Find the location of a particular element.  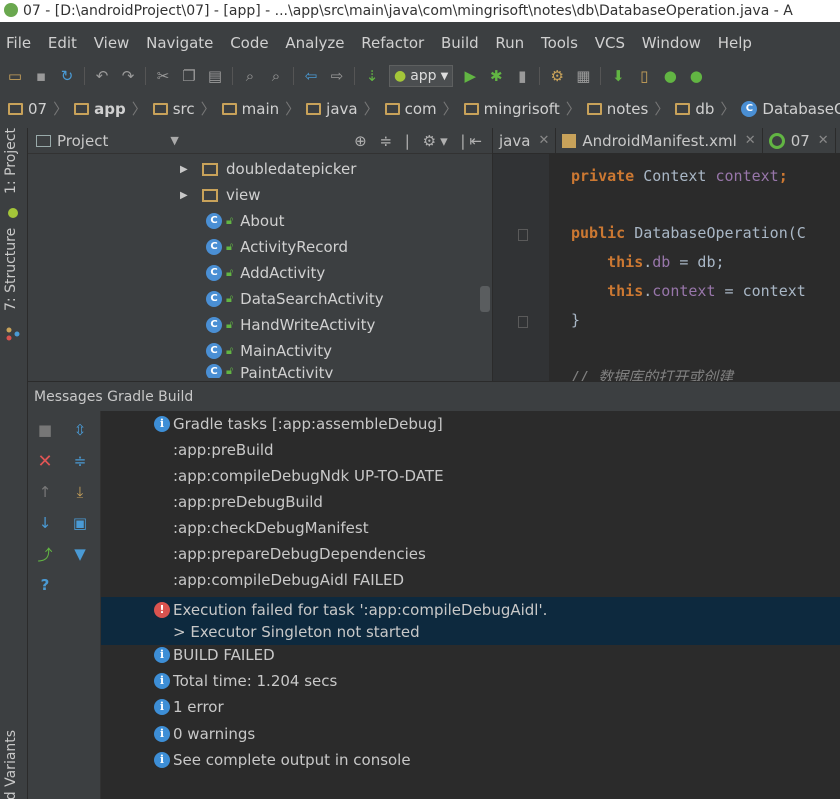

tree-class-row: C 🔓︎ DataSearchActivity is located at coordinates (260, 299).